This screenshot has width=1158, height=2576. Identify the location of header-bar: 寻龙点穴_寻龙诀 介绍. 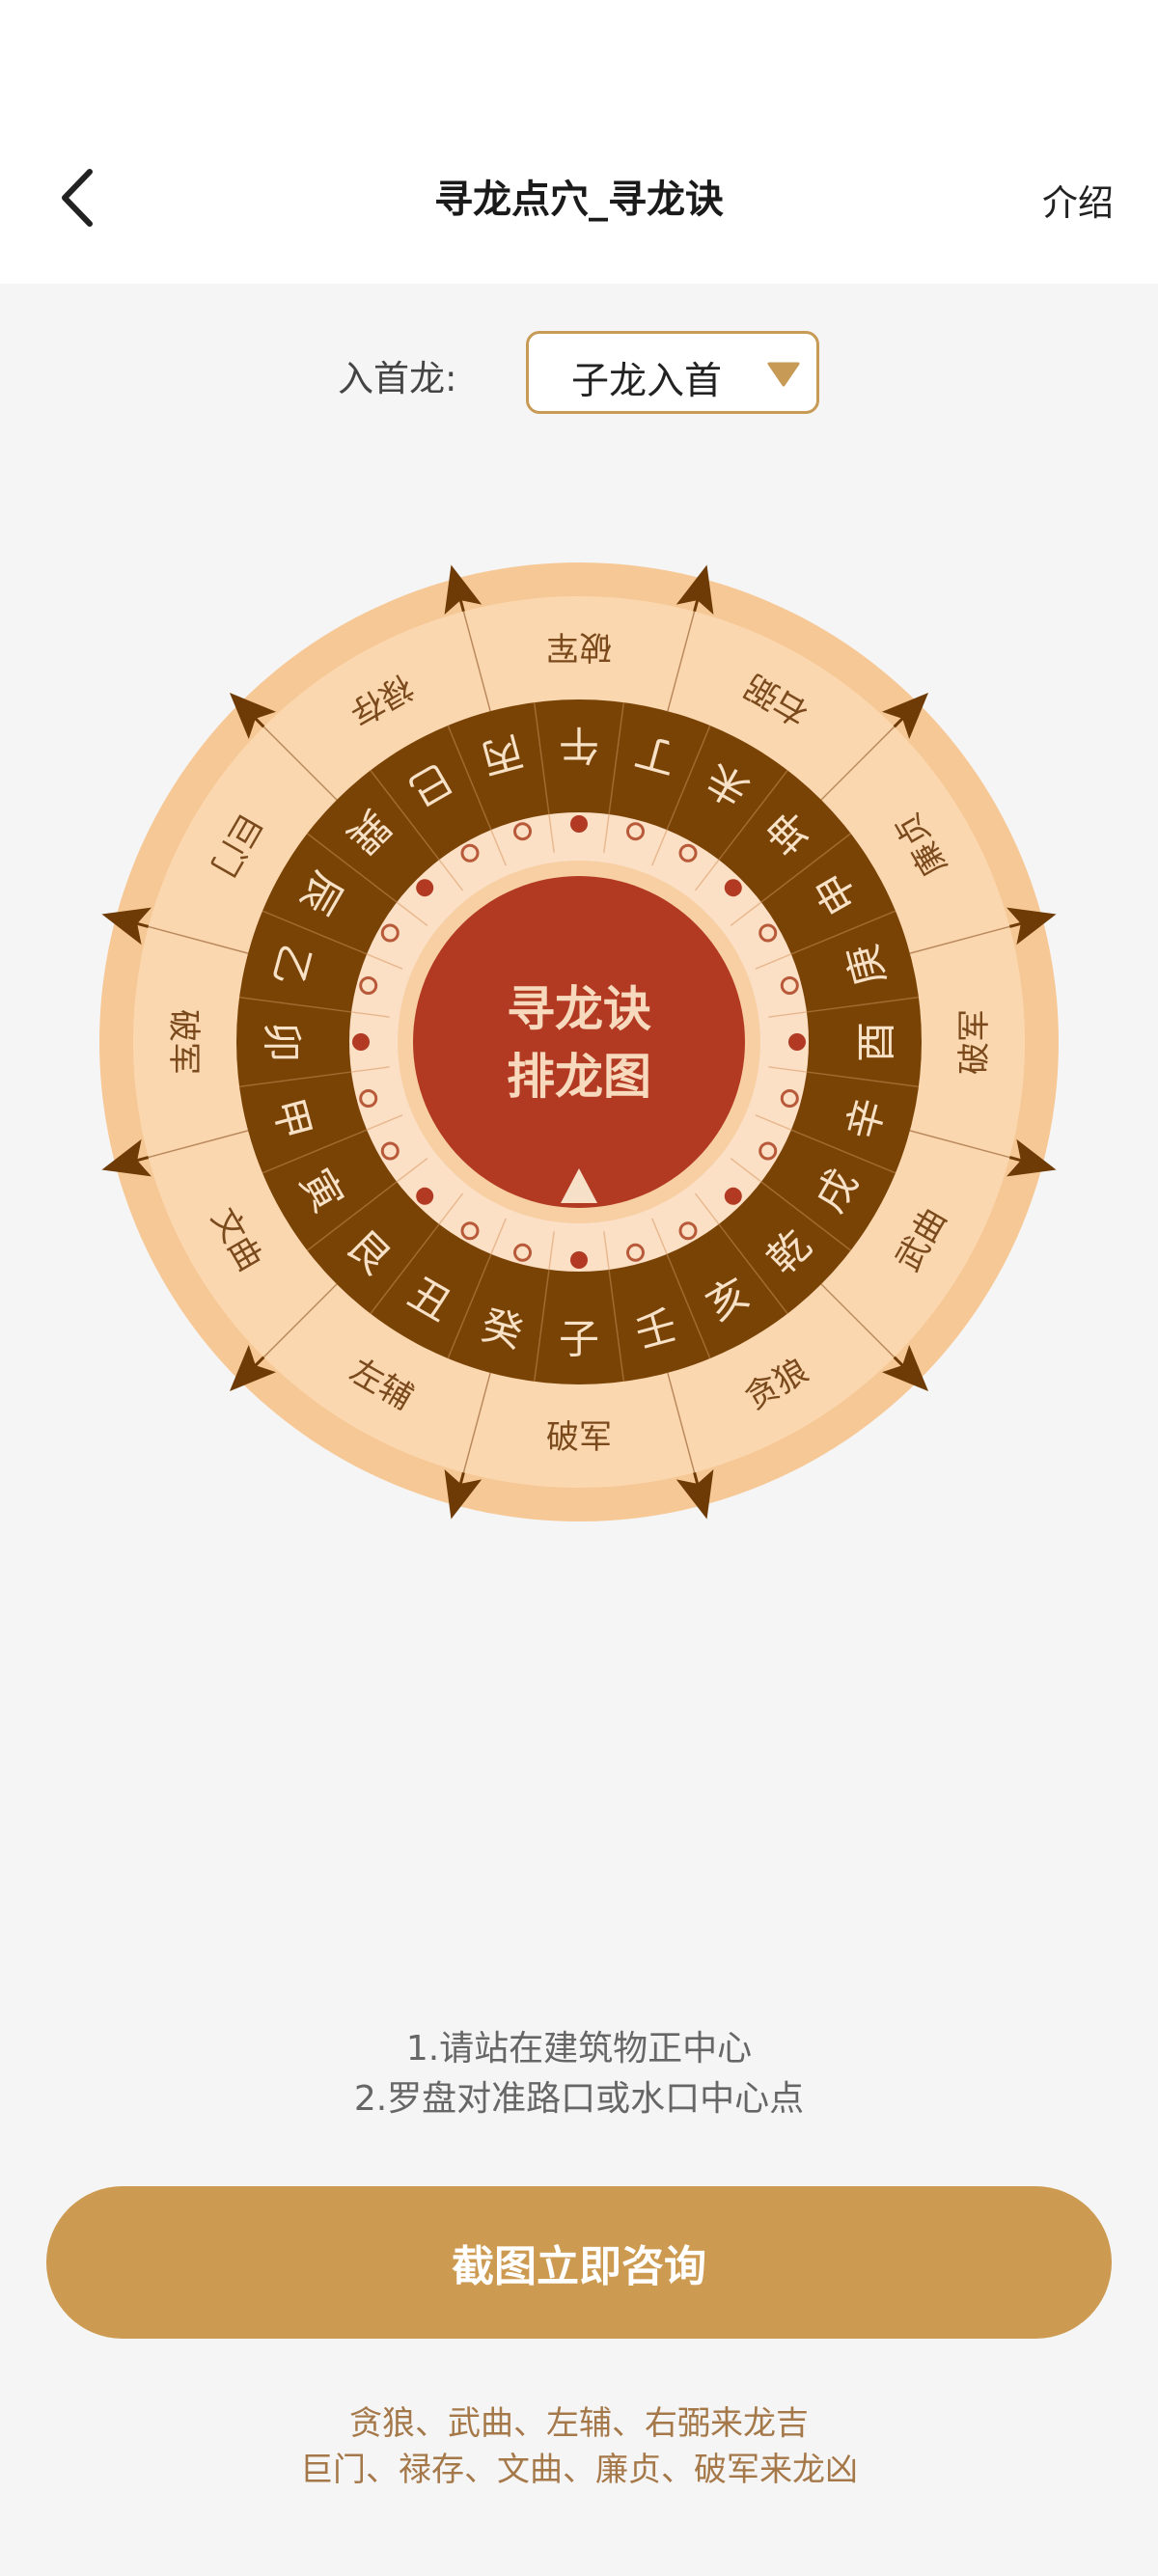
(579, 142).